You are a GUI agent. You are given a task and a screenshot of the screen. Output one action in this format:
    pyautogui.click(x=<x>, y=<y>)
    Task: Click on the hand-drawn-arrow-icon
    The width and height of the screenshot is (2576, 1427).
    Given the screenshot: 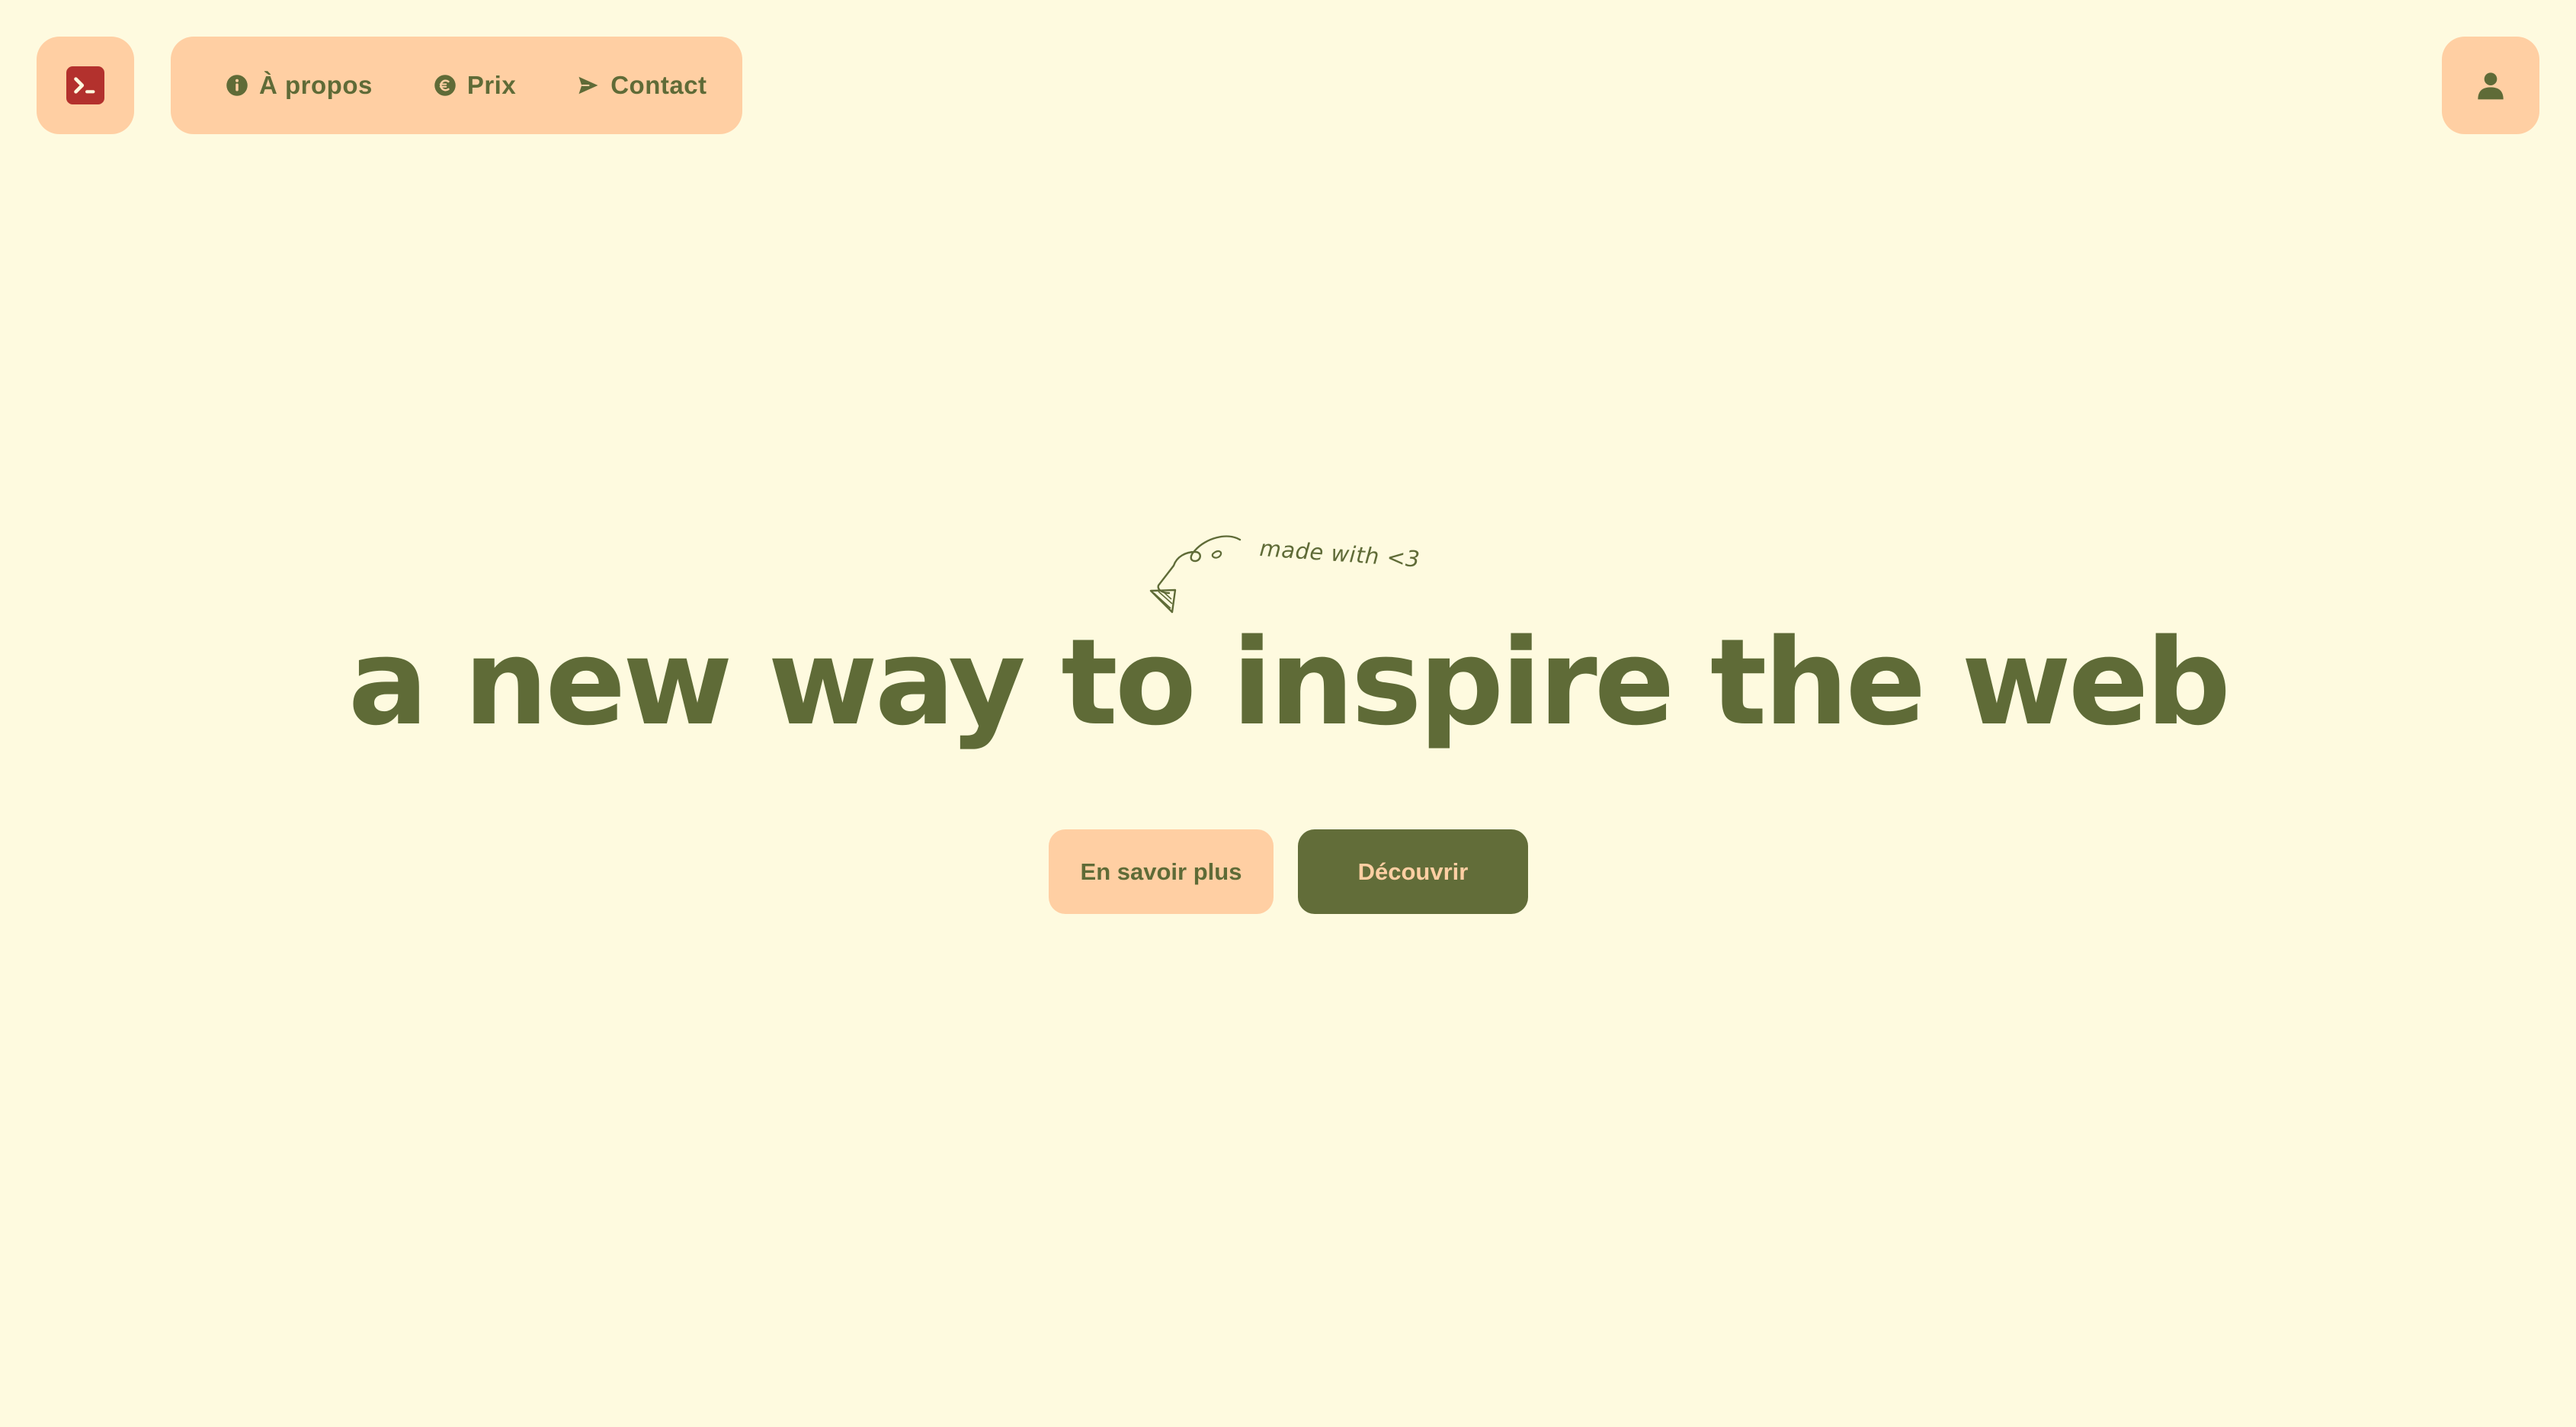 What is the action you would take?
    pyautogui.click(x=1195, y=574)
    